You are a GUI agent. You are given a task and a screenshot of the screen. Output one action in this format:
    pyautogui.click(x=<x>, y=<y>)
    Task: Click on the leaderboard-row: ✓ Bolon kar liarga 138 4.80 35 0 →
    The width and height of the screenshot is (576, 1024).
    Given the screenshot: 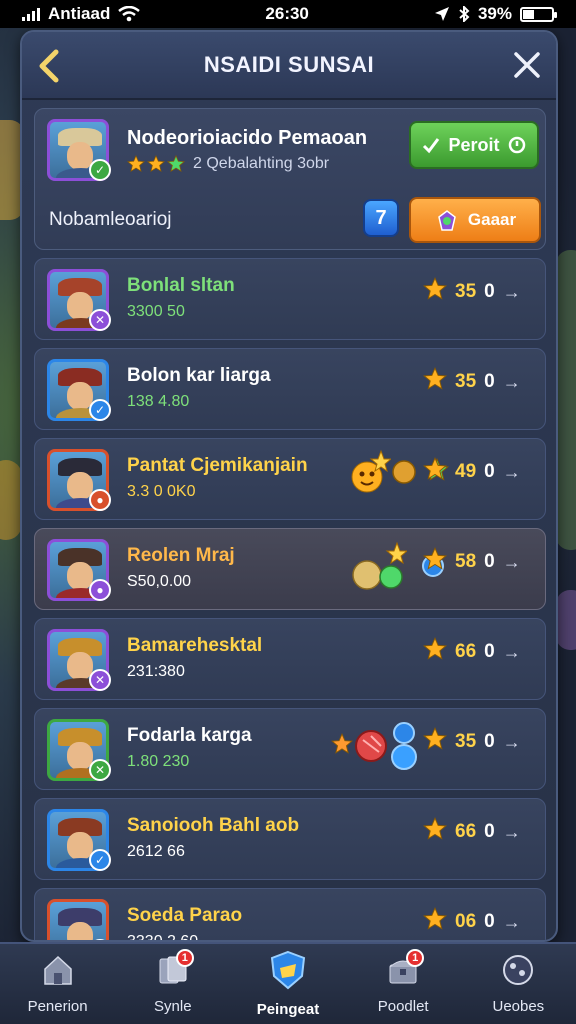 What is the action you would take?
    pyautogui.click(x=290, y=389)
    